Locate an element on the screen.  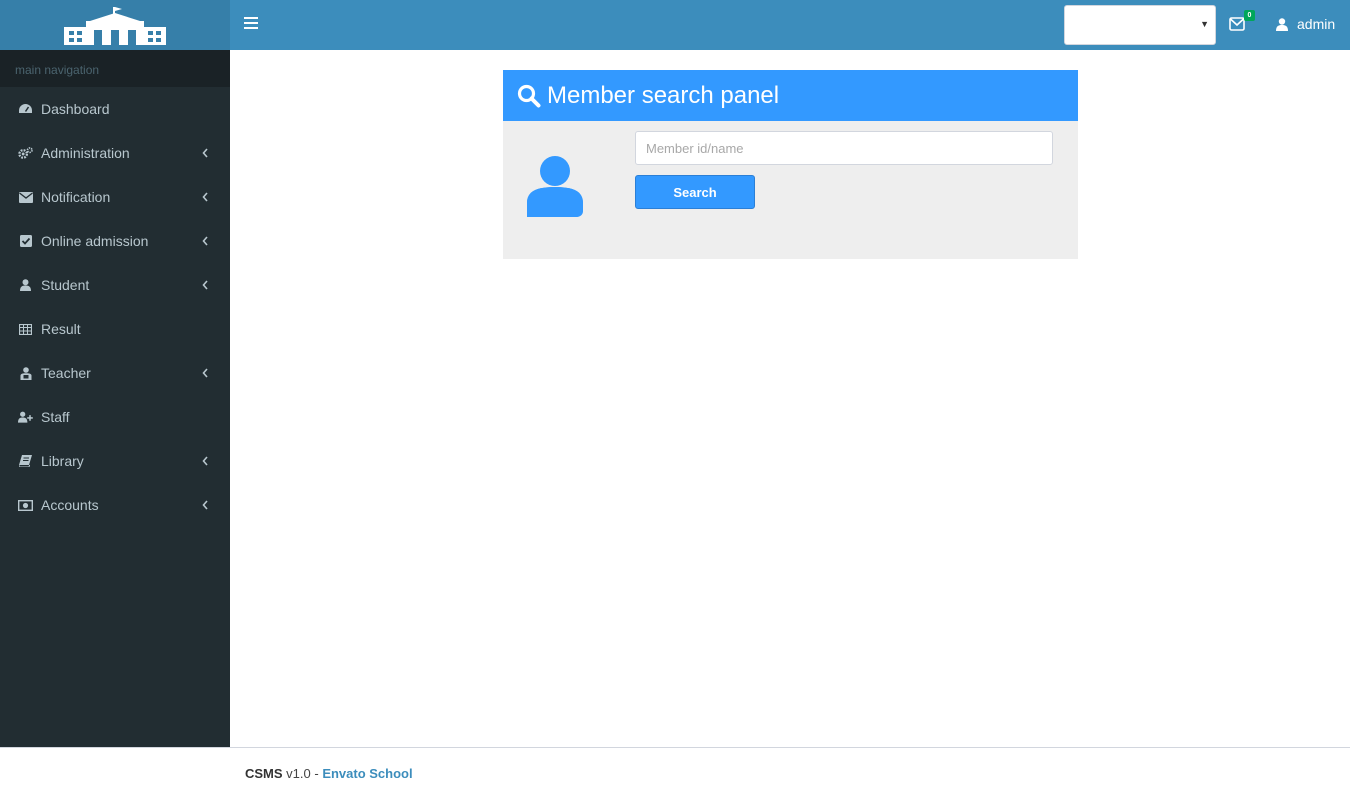
panel-title: Member search panel is located at coordinates (663, 95).